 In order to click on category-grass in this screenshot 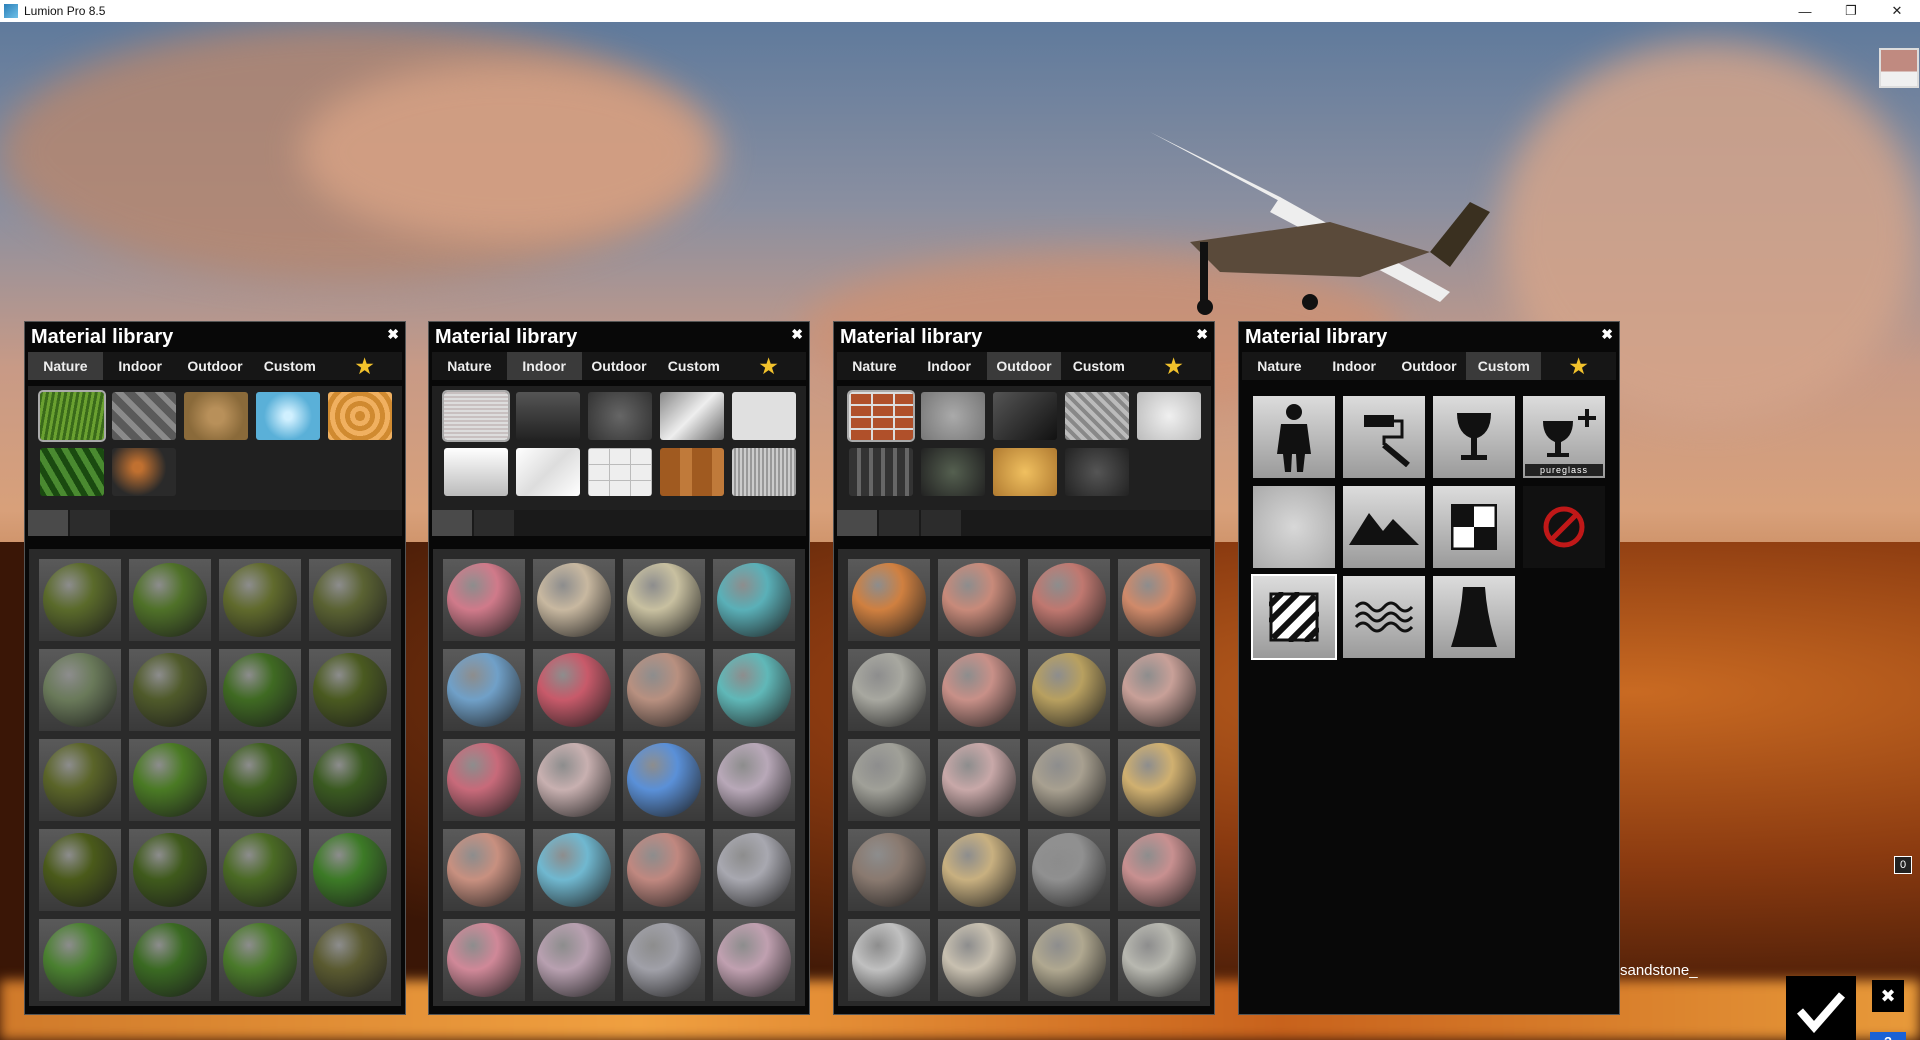, I will do `click(72, 416)`.